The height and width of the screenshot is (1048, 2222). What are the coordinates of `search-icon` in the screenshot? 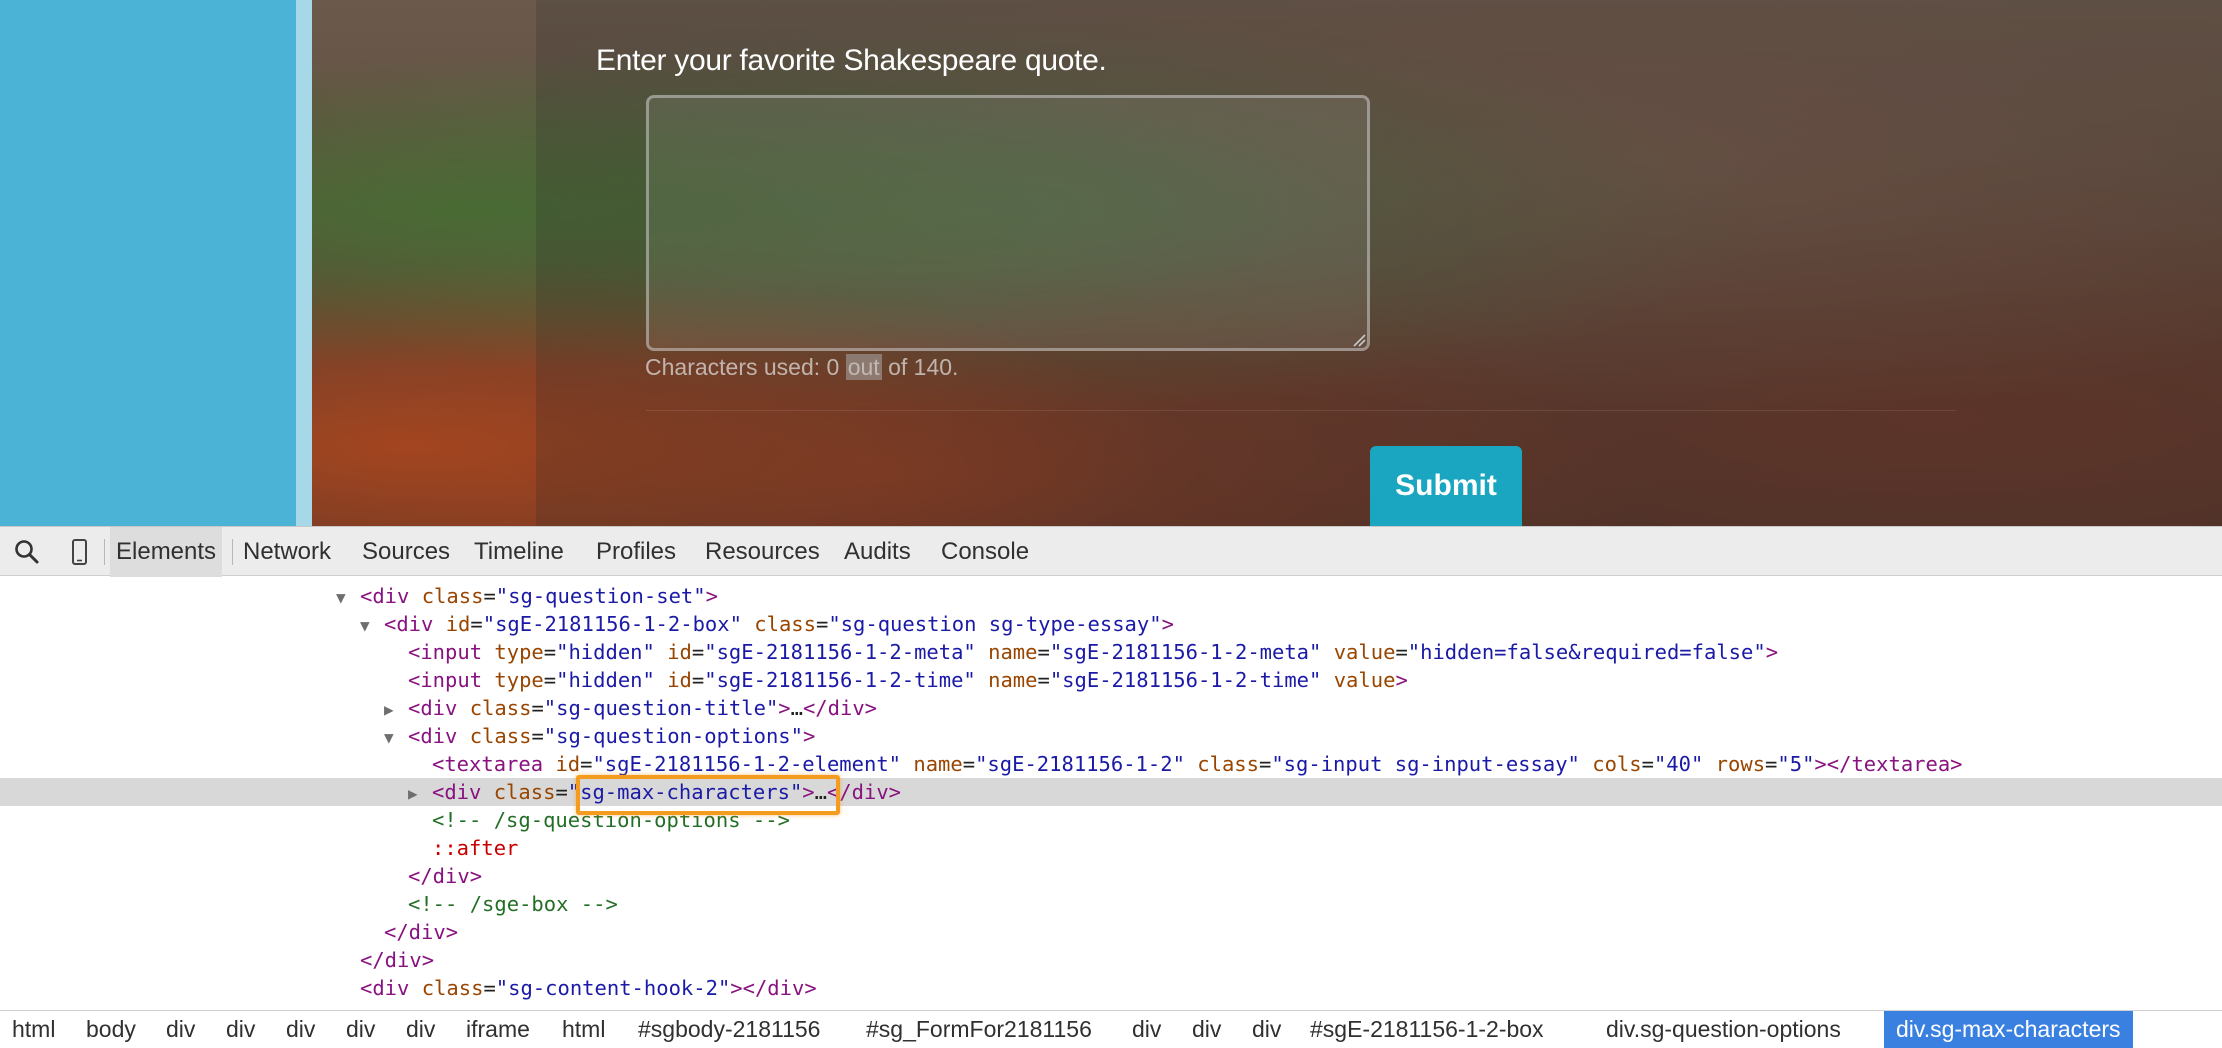 It's located at (27, 552).